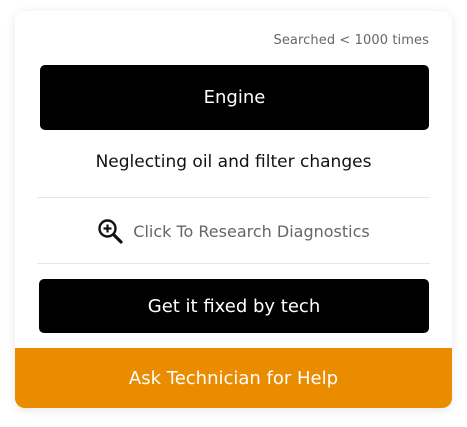 This screenshot has height=427, width=467. I want to click on zoom-in-icon, so click(110, 231).